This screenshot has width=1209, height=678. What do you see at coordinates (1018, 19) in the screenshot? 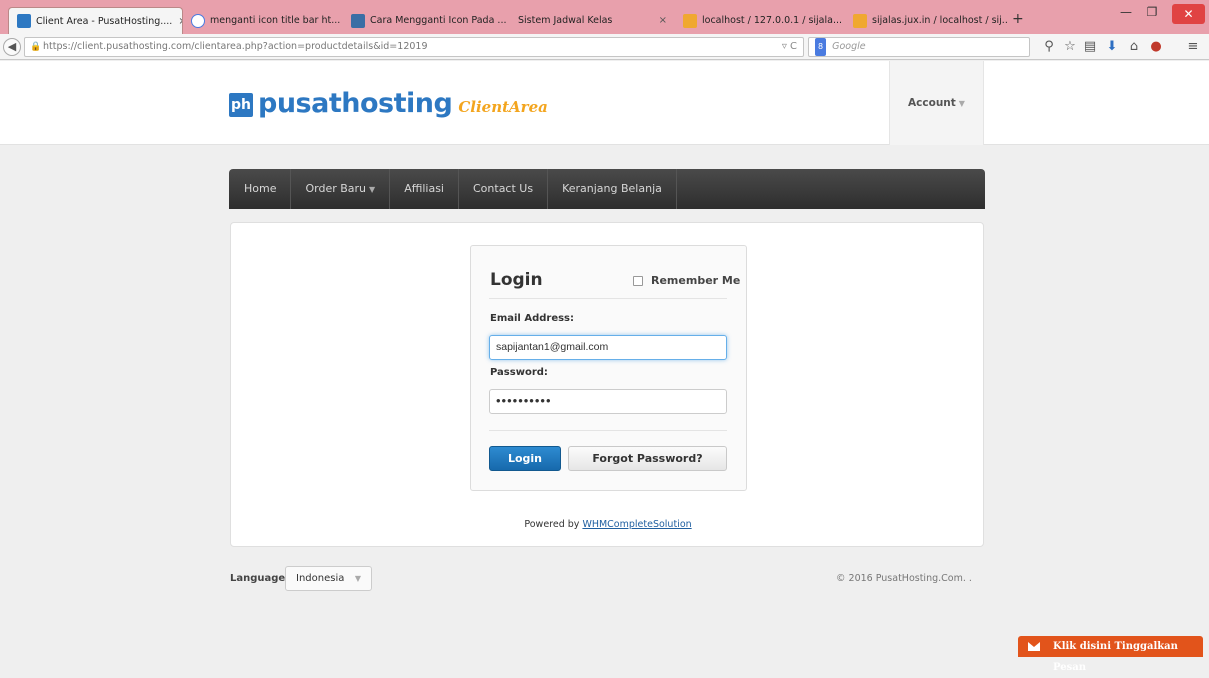
I see `new-tab-button: +` at bounding box center [1018, 19].